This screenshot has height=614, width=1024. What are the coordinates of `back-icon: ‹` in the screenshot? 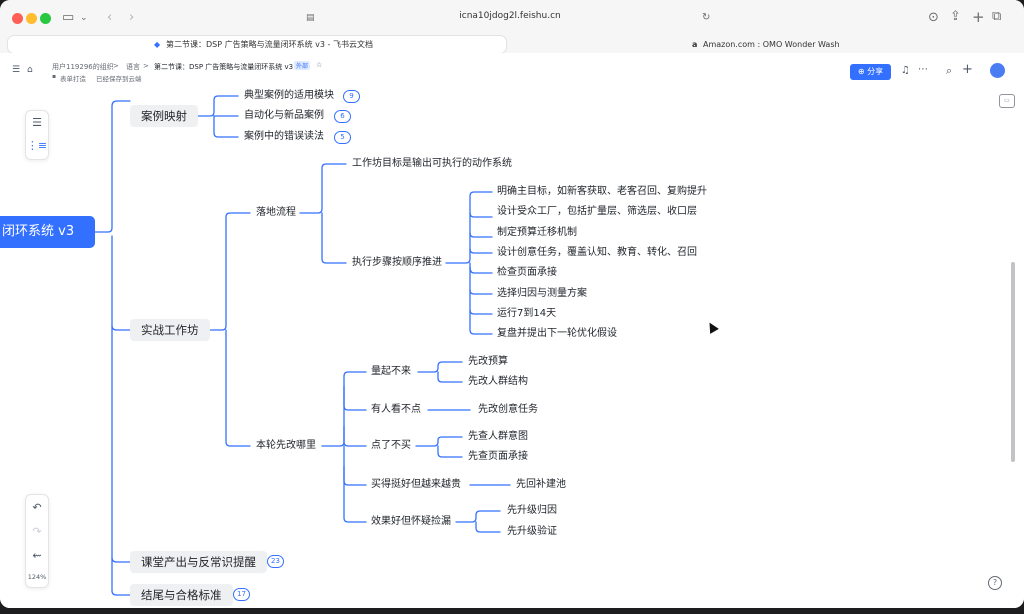 It's located at (109, 18).